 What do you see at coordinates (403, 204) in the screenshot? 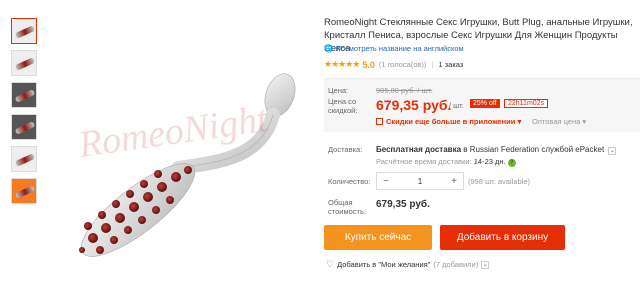
I see `total-price: 679,35 руб.` at bounding box center [403, 204].